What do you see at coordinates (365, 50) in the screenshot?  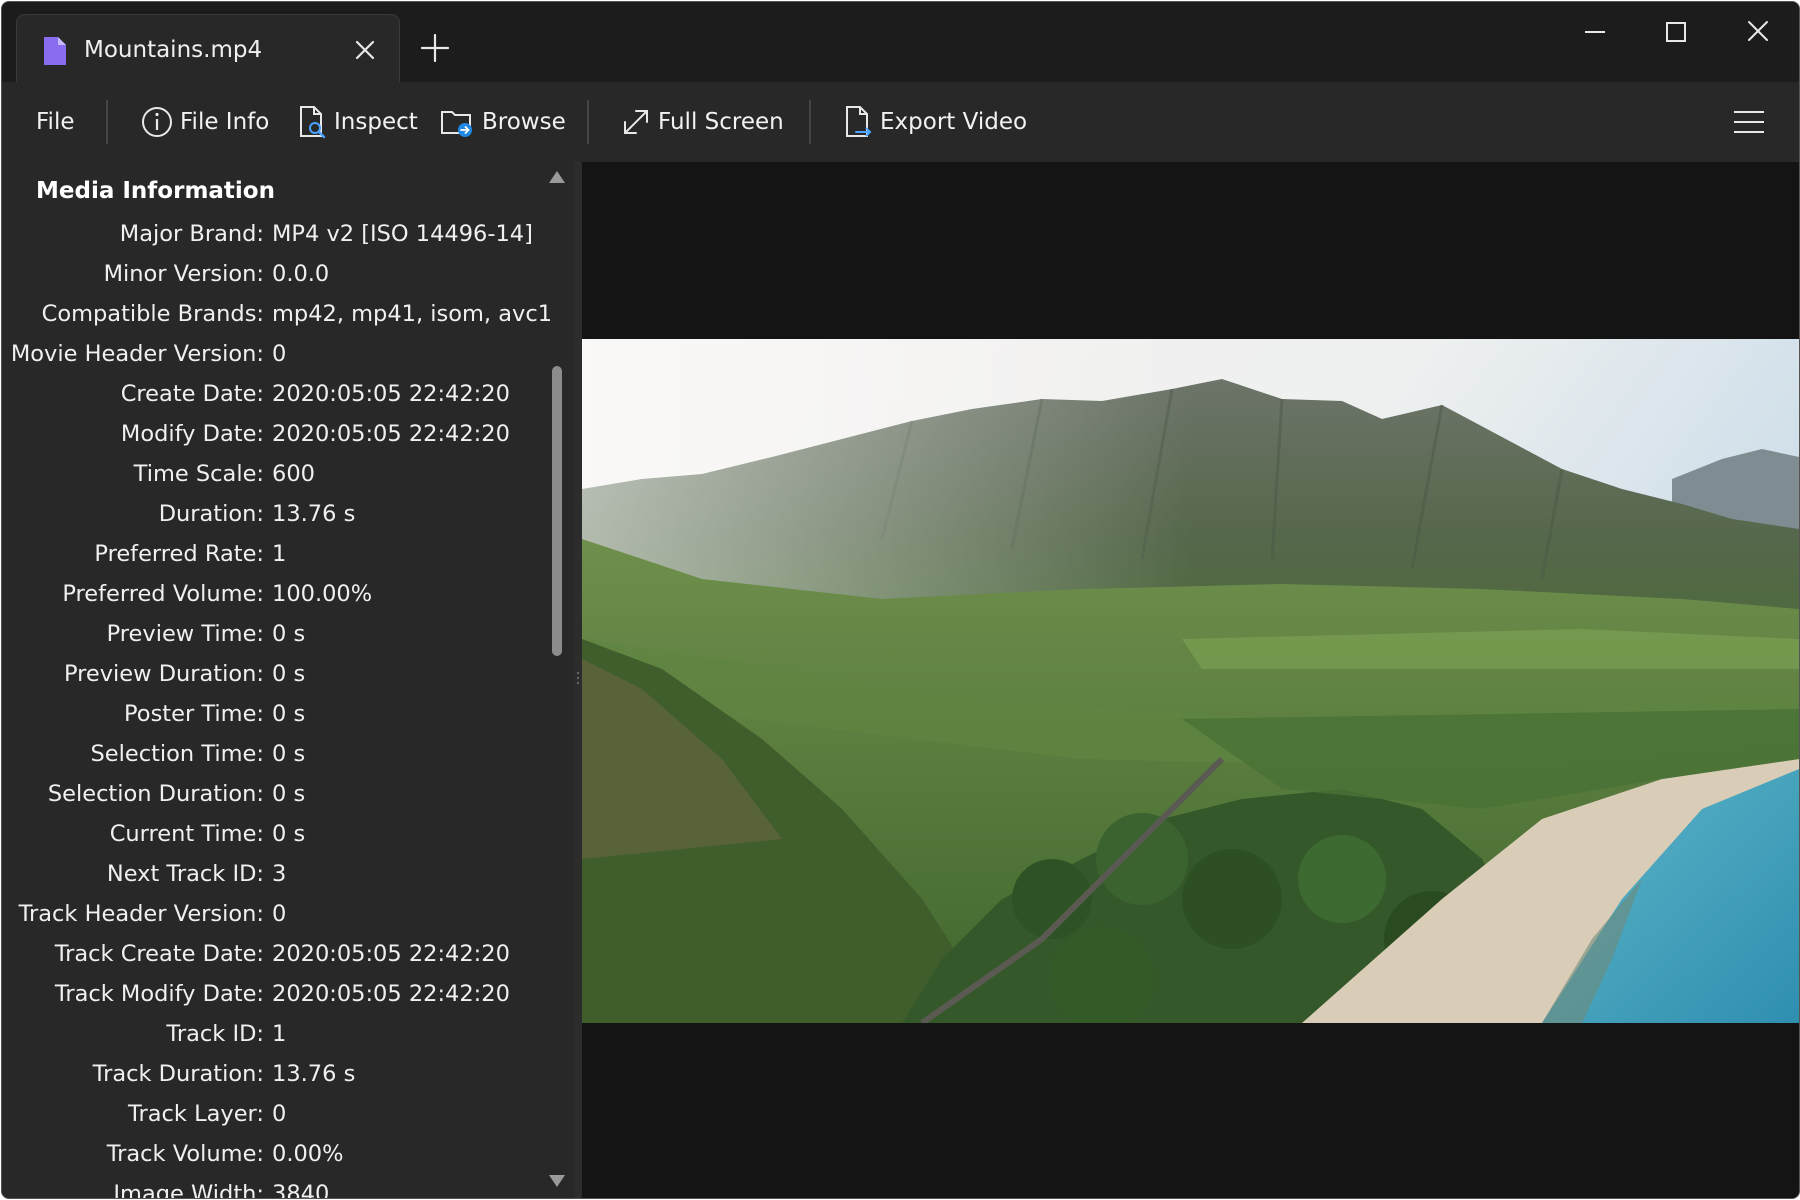 I see `close-tab-icon` at bounding box center [365, 50].